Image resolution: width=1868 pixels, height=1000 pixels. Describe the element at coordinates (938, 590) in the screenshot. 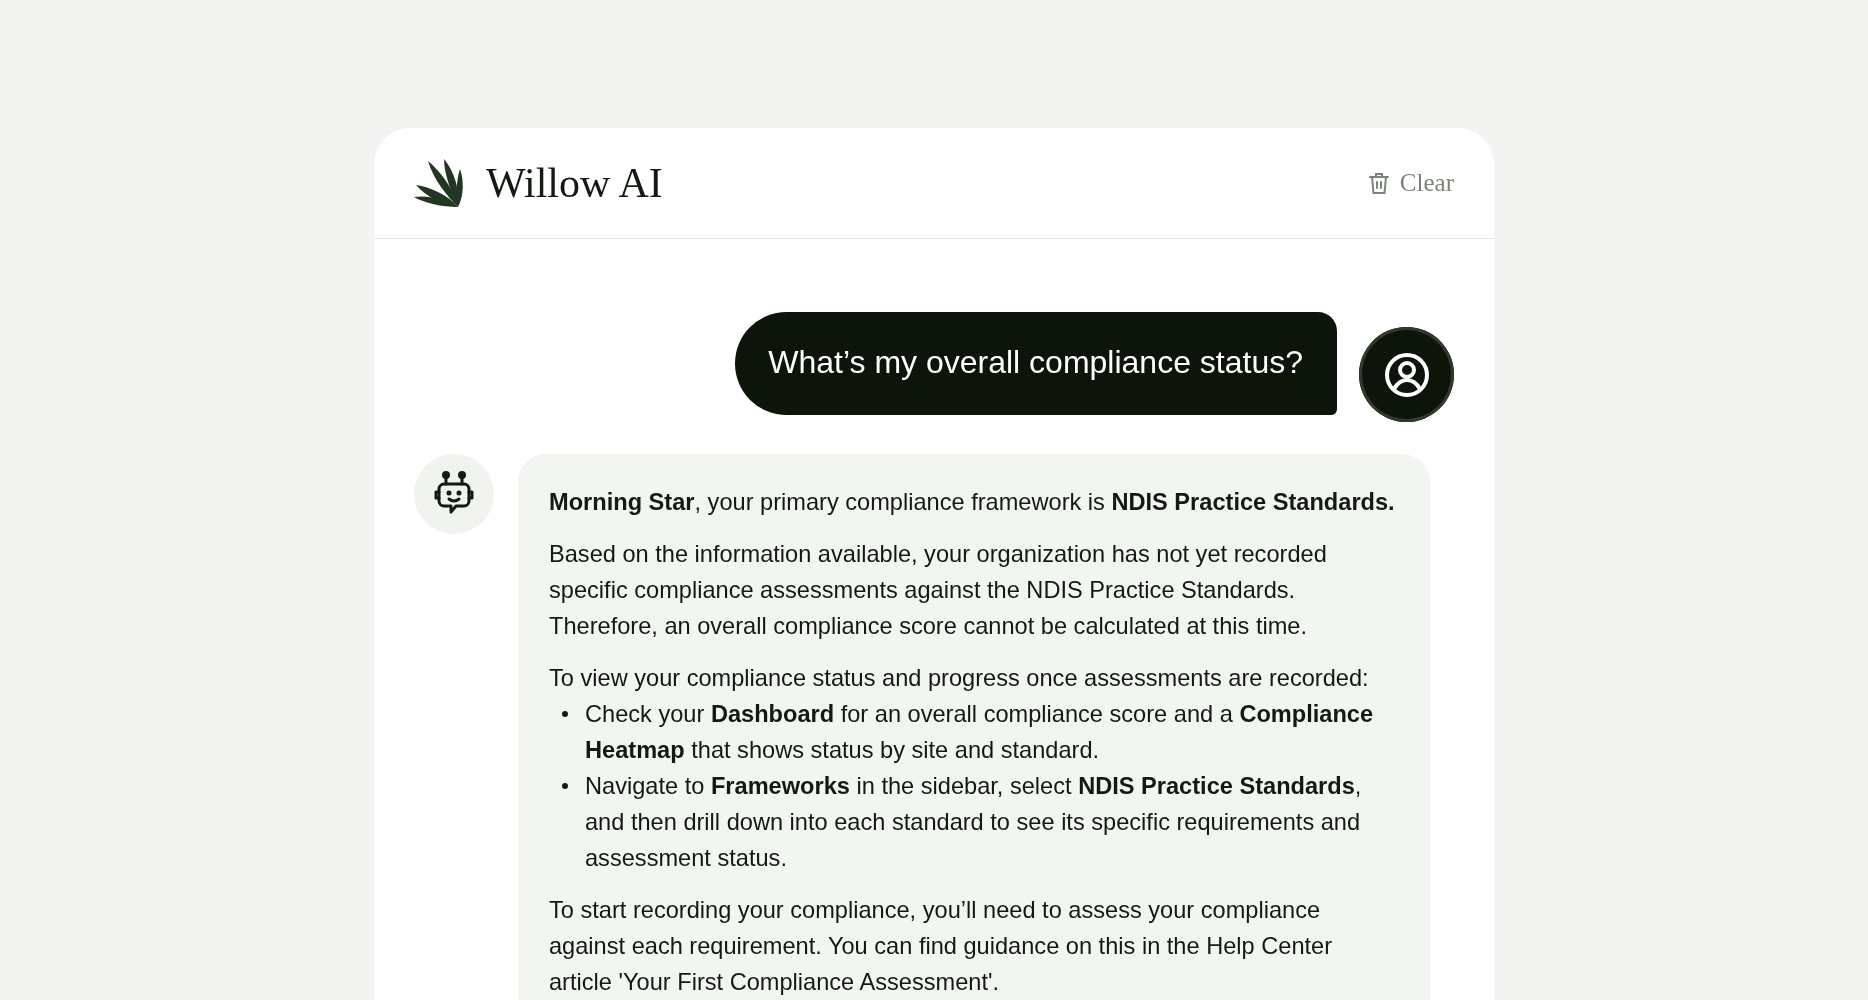

I see `message-paragraph: Based on the information available, your organization has not yet recorded specific compliance assessments against the NDIS Practice Standards. Therefore, an overall compliance score cannot be calculated at this time.` at that location.